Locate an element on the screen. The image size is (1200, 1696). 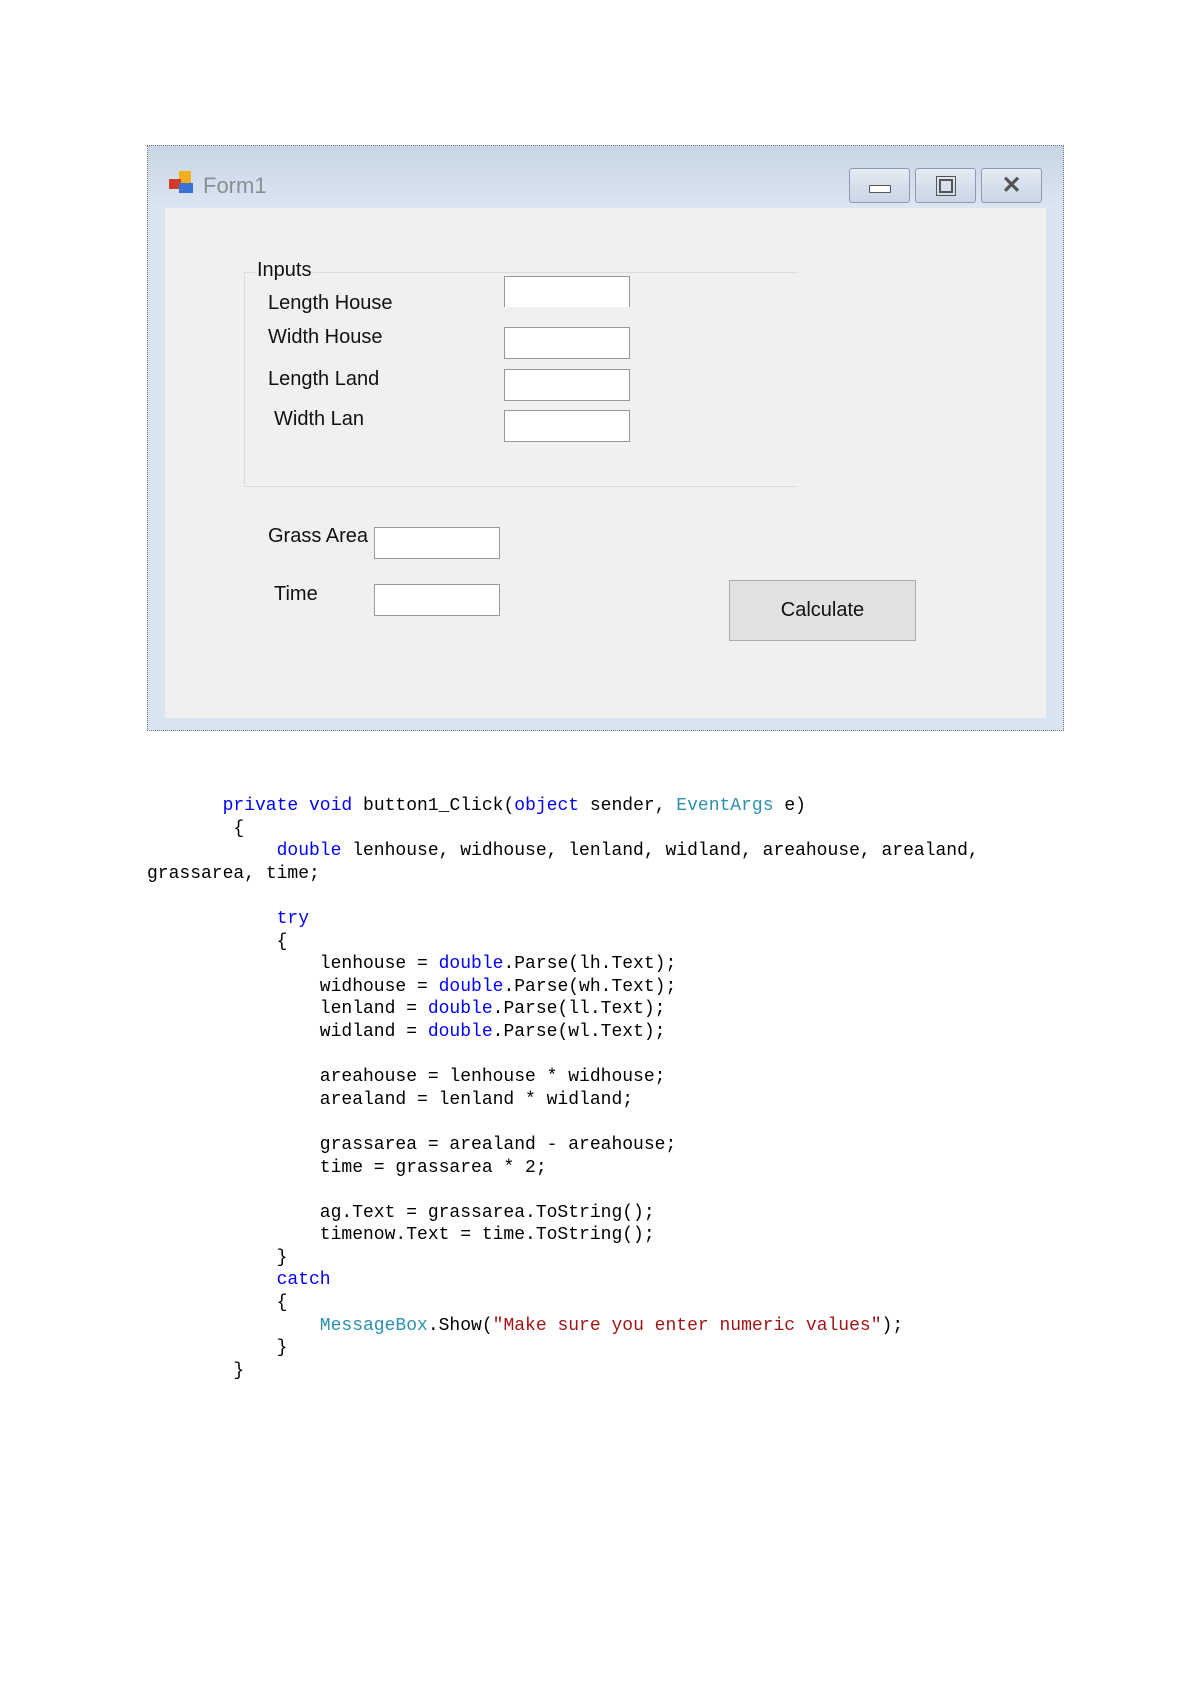
code-token-text: .Parse(lh.Text); is located at coordinates (590, 964).